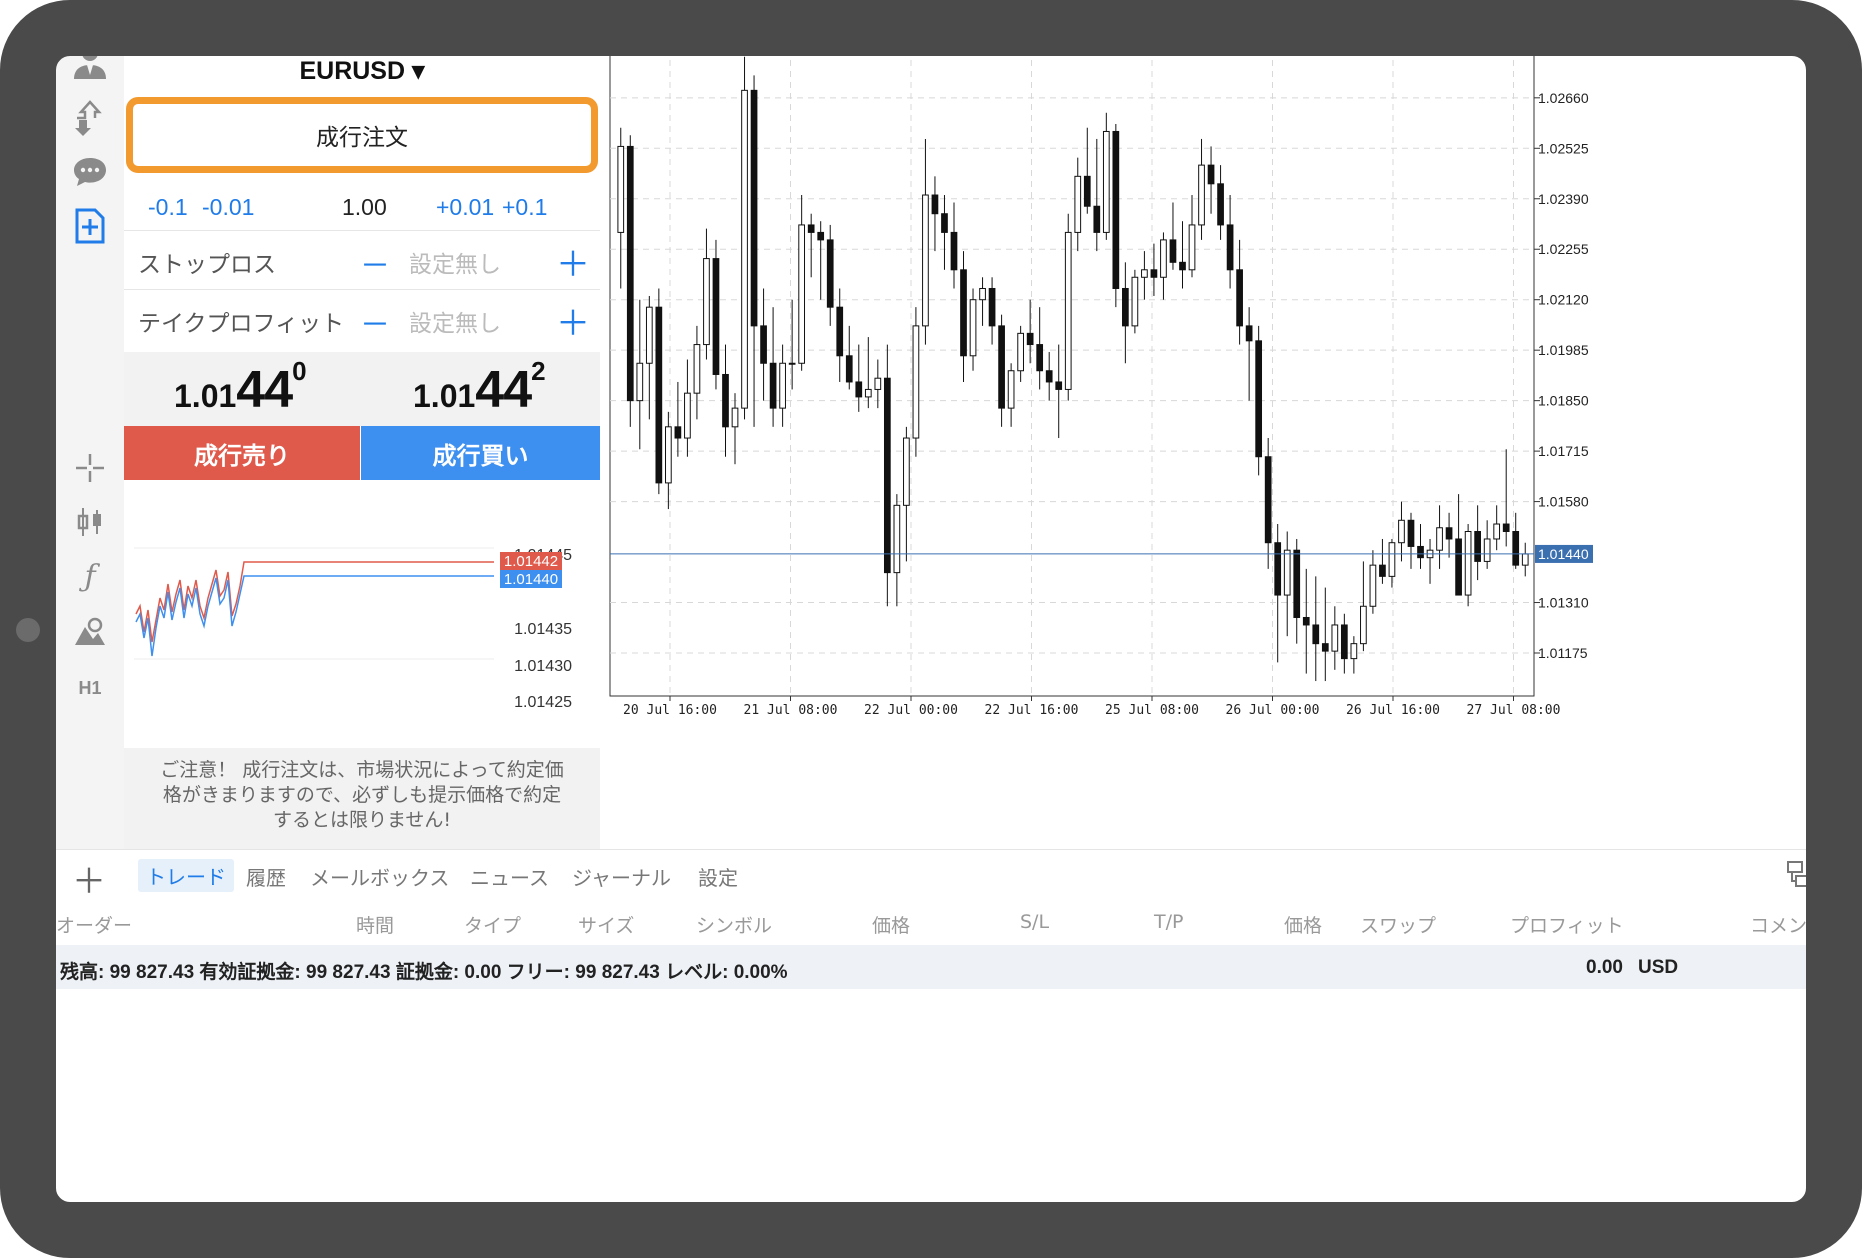 Image resolution: width=1862 pixels, height=1258 pixels. What do you see at coordinates (509, 876) in the screenshot?
I see `tab-news: ニュース` at bounding box center [509, 876].